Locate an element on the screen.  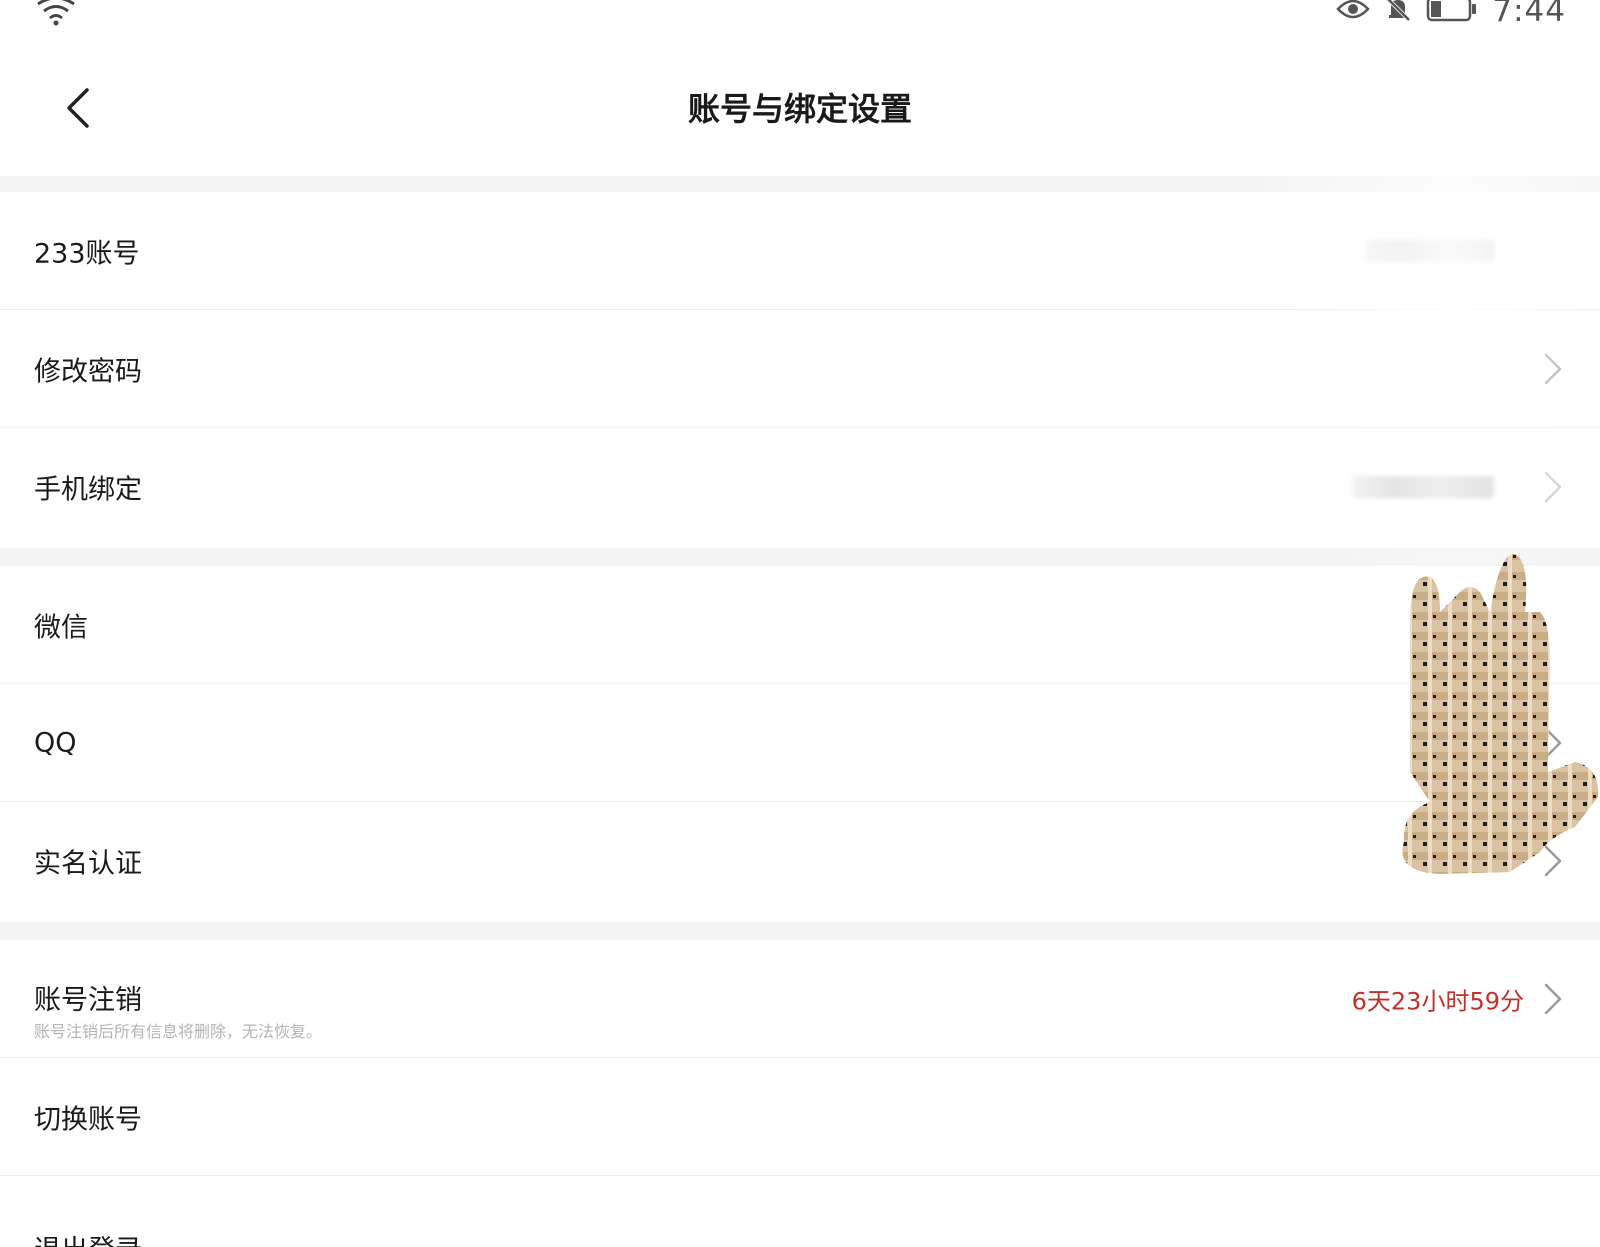
status-time: 7:44 is located at coordinates (1529, 14).